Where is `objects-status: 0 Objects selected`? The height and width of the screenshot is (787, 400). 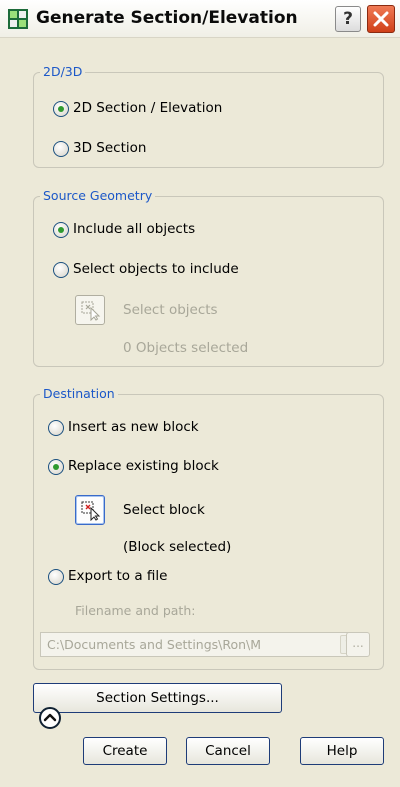 objects-status: 0 Objects selected is located at coordinates (186, 348).